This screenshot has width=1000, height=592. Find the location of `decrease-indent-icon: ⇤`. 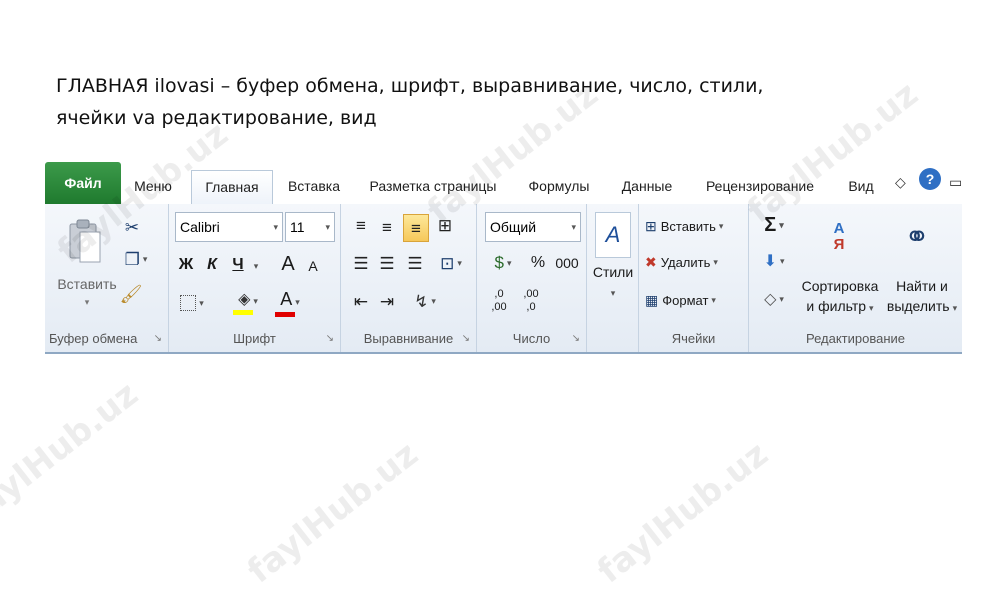

decrease-indent-icon: ⇤ is located at coordinates (361, 301).